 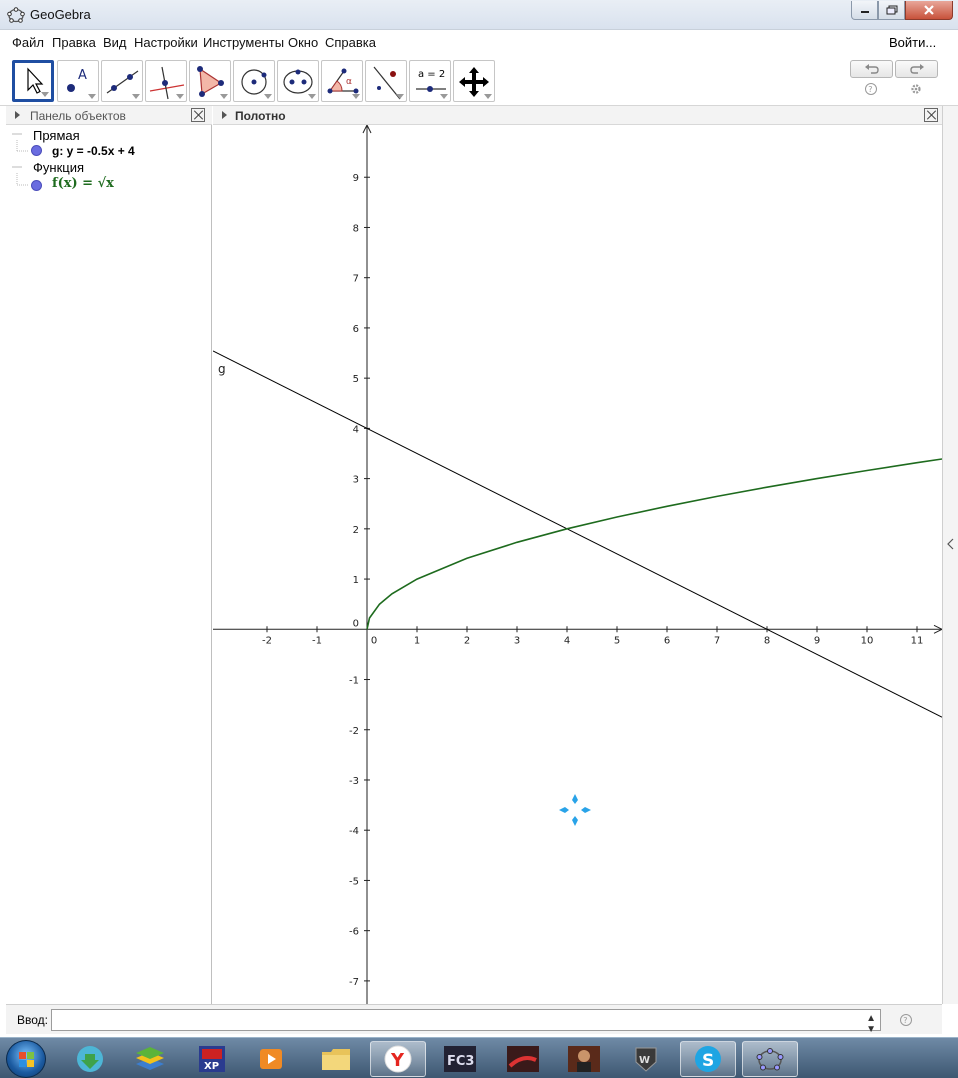 I want to click on x-tick-label: 8, so click(x=767, y=640).